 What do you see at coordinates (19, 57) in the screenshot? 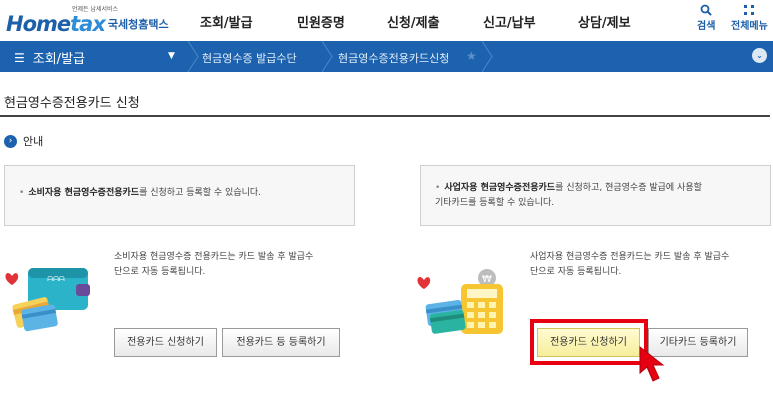
I see `hamburger-icon: ☰` at bounding box center [19, 57].